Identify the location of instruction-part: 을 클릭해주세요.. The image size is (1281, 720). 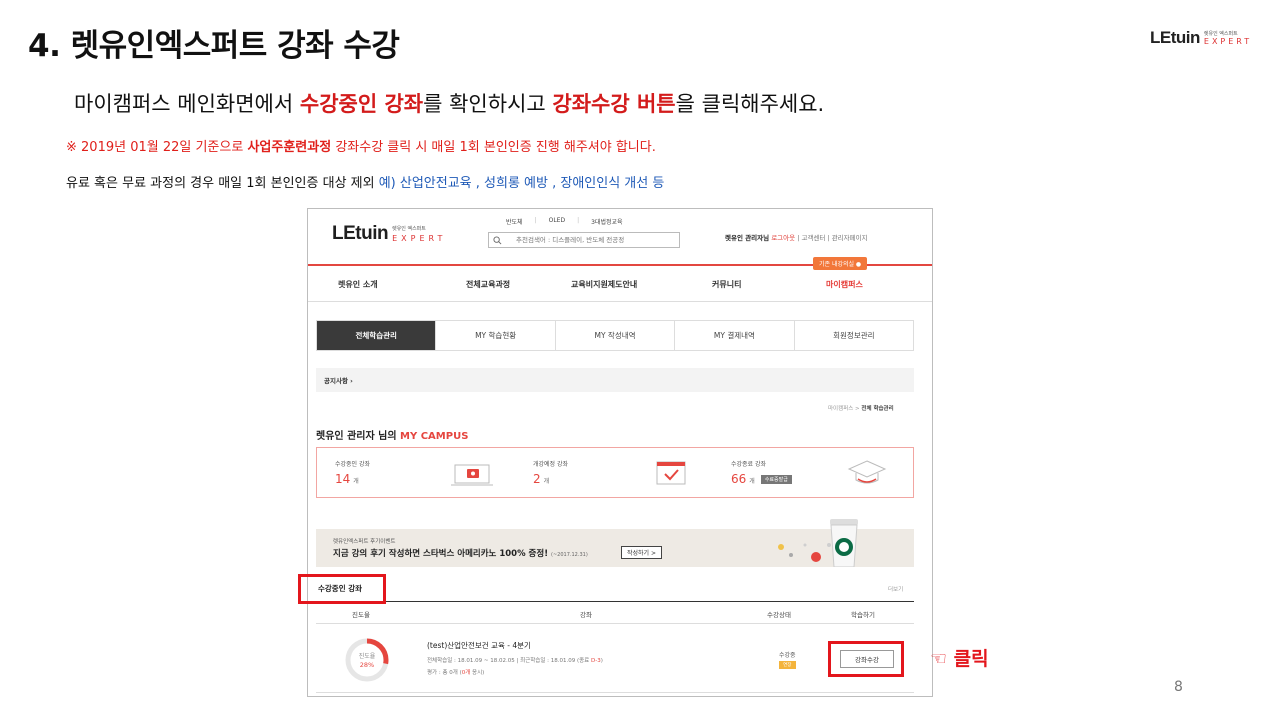
(750, 104).